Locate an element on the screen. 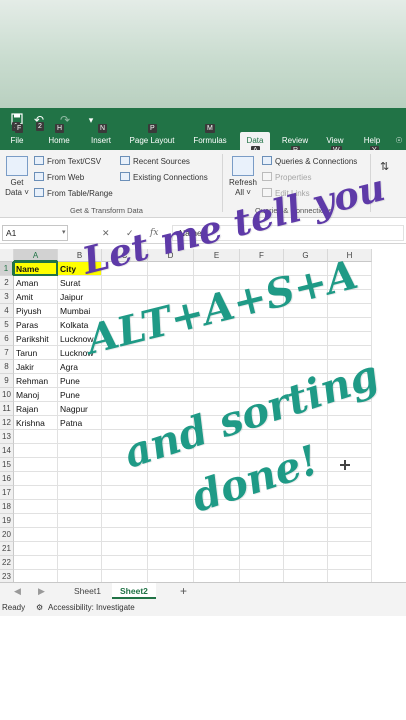 The image size is (406, 720). cell-d11 is located at coordinates (171, 409).